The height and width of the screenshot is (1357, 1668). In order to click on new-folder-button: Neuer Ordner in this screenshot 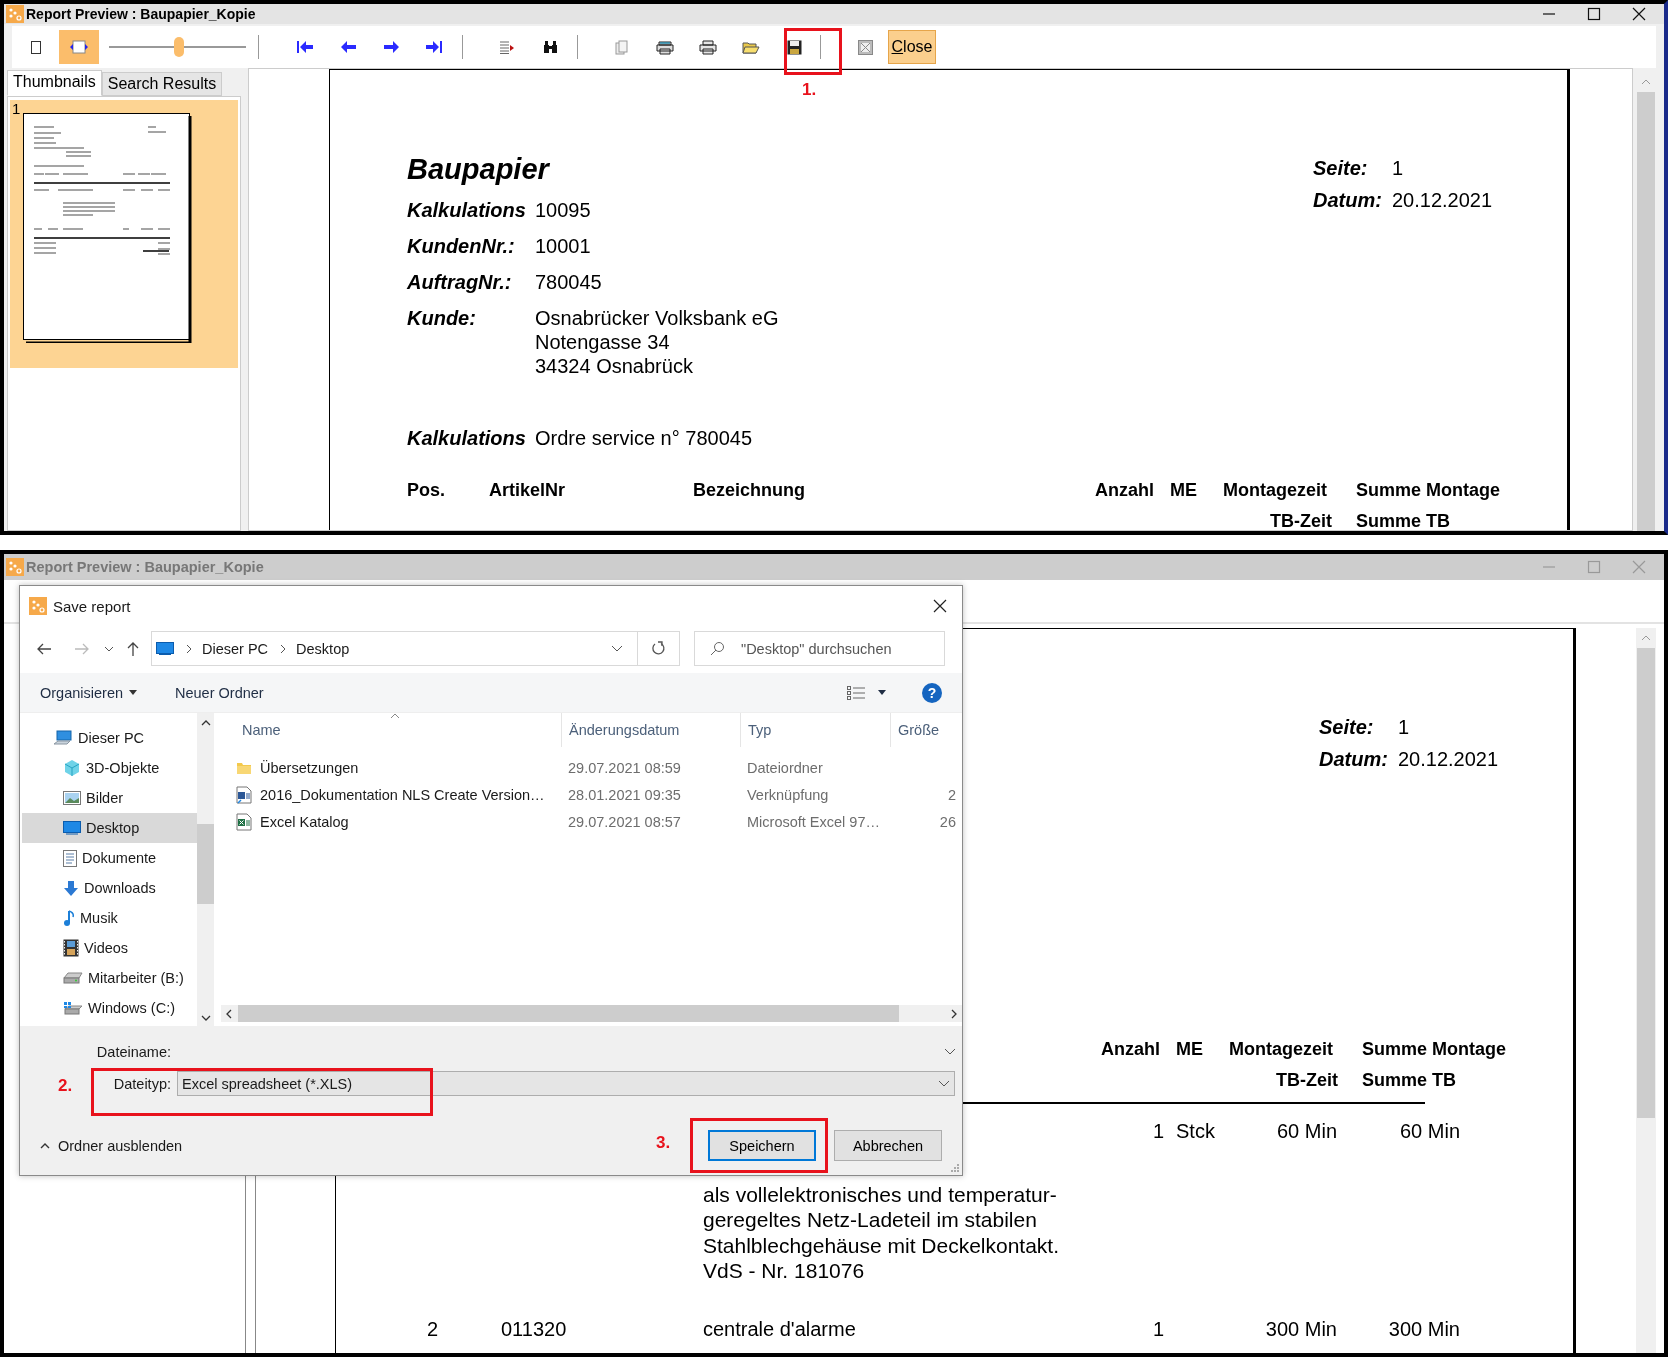, I will do `click(219, 692)`.